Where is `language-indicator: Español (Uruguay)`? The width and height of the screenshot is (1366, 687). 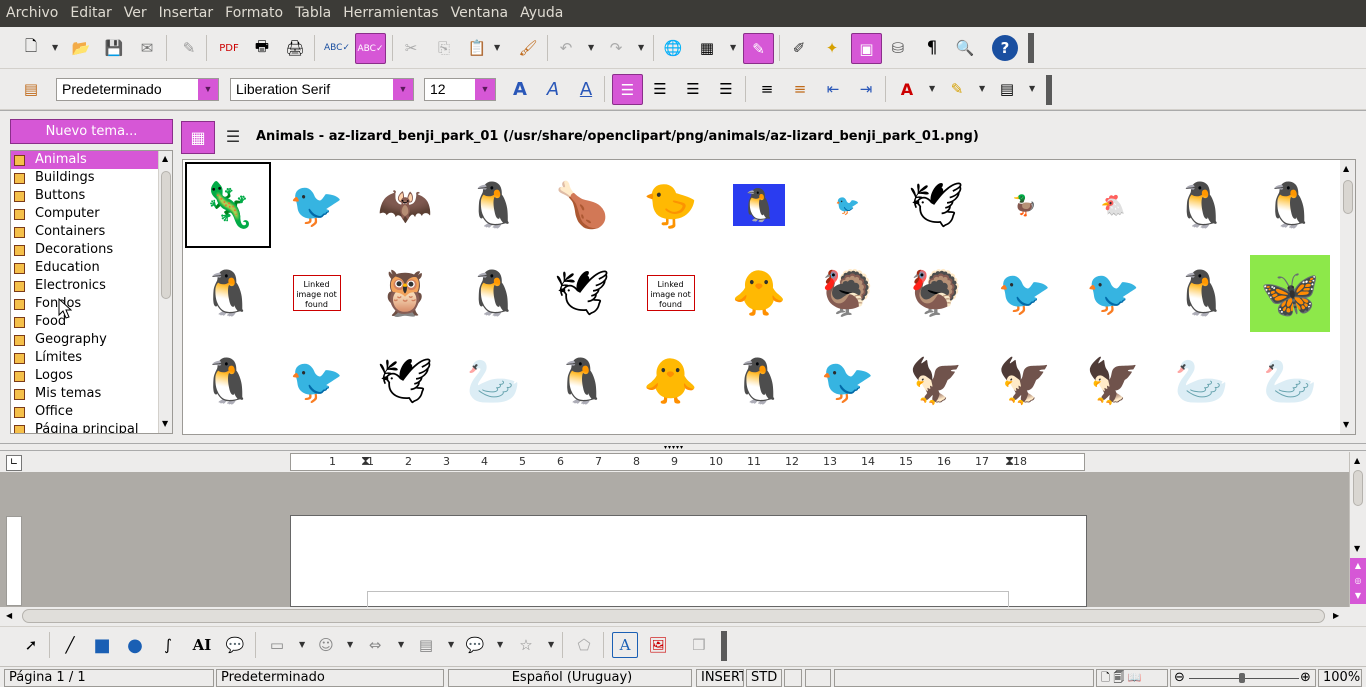
language-indicator: Español (Uruguay) is located at coordinates (570, 678).